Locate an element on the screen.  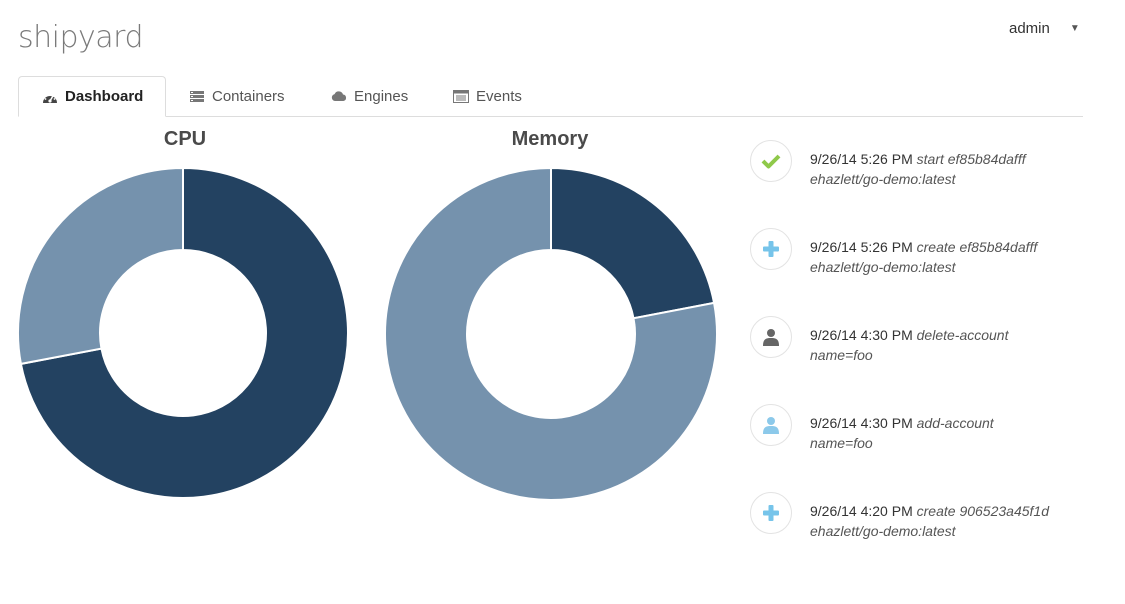
dashboard-icon is located at coordinates (50, 97).